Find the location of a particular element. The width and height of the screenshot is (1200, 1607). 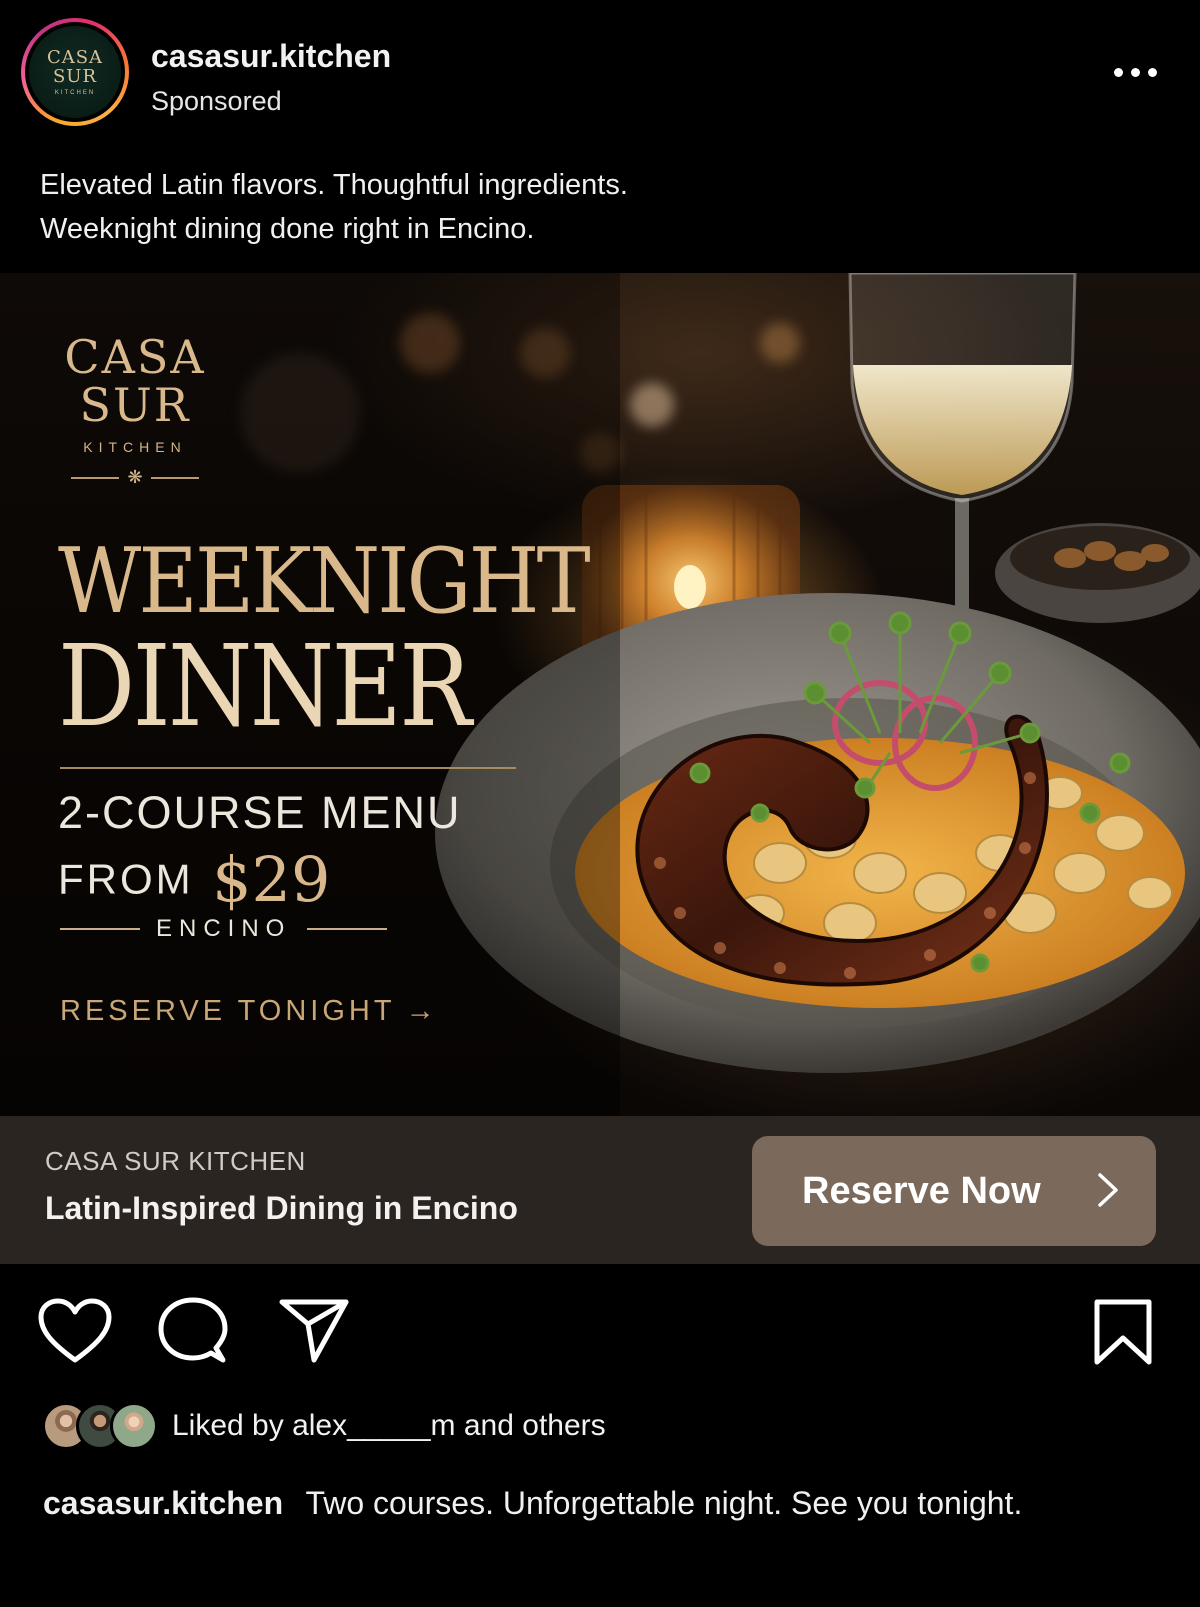

from-label: FROM is located at coordinates (126, 879).